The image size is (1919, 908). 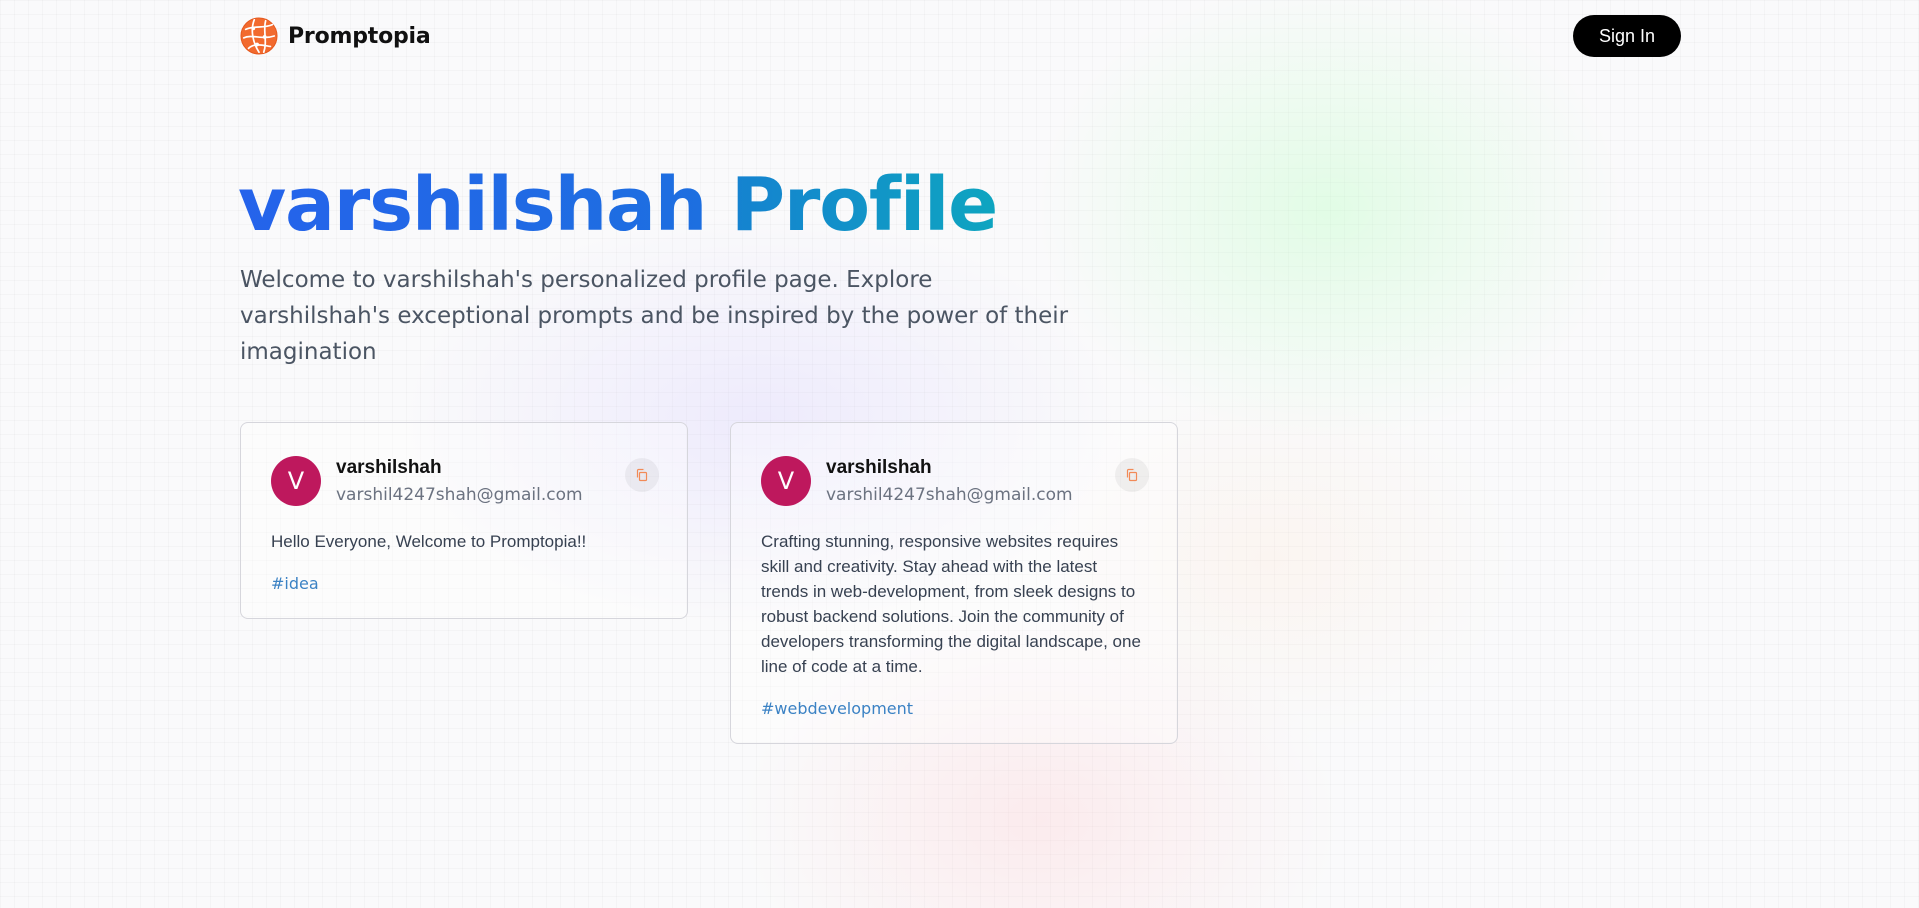 What do you see at coordinates (472, 205) in the screenshot?
I see `page-title-username: varshilshah` at bounding box center [472, 205].